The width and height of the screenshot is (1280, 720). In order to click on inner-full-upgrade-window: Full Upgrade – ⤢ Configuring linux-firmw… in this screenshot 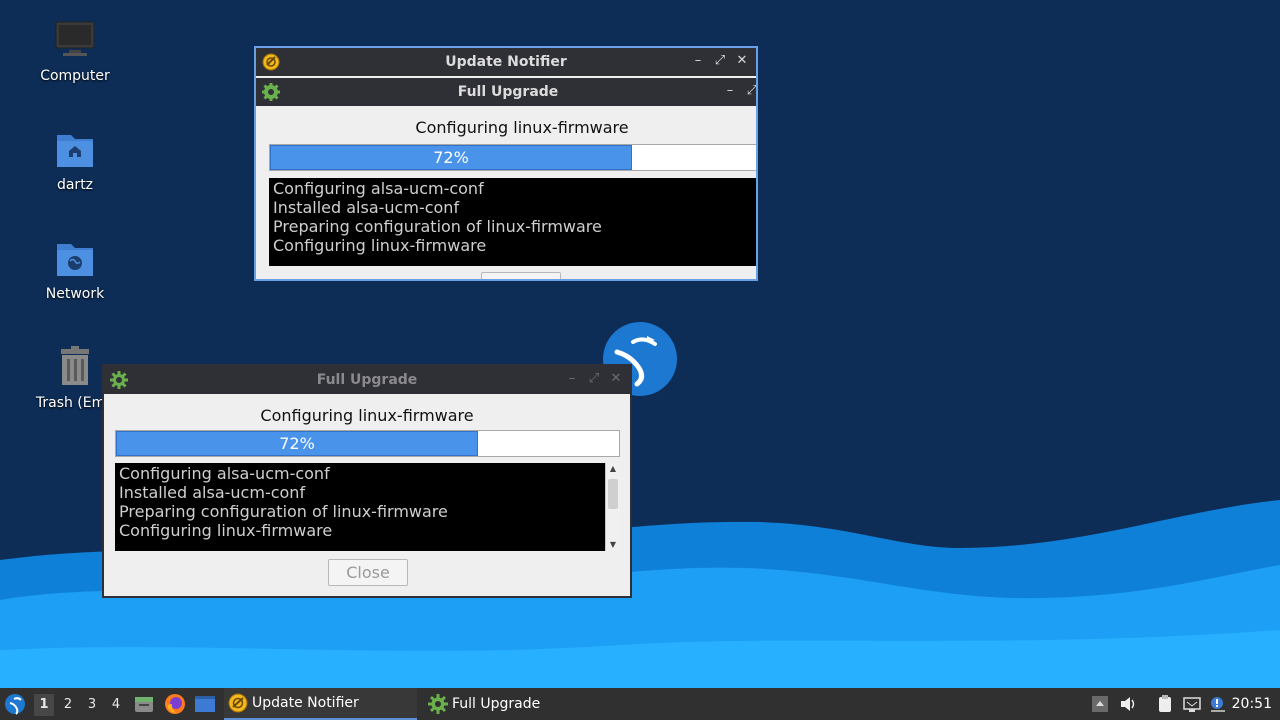, I will do `click(506, 178)`.